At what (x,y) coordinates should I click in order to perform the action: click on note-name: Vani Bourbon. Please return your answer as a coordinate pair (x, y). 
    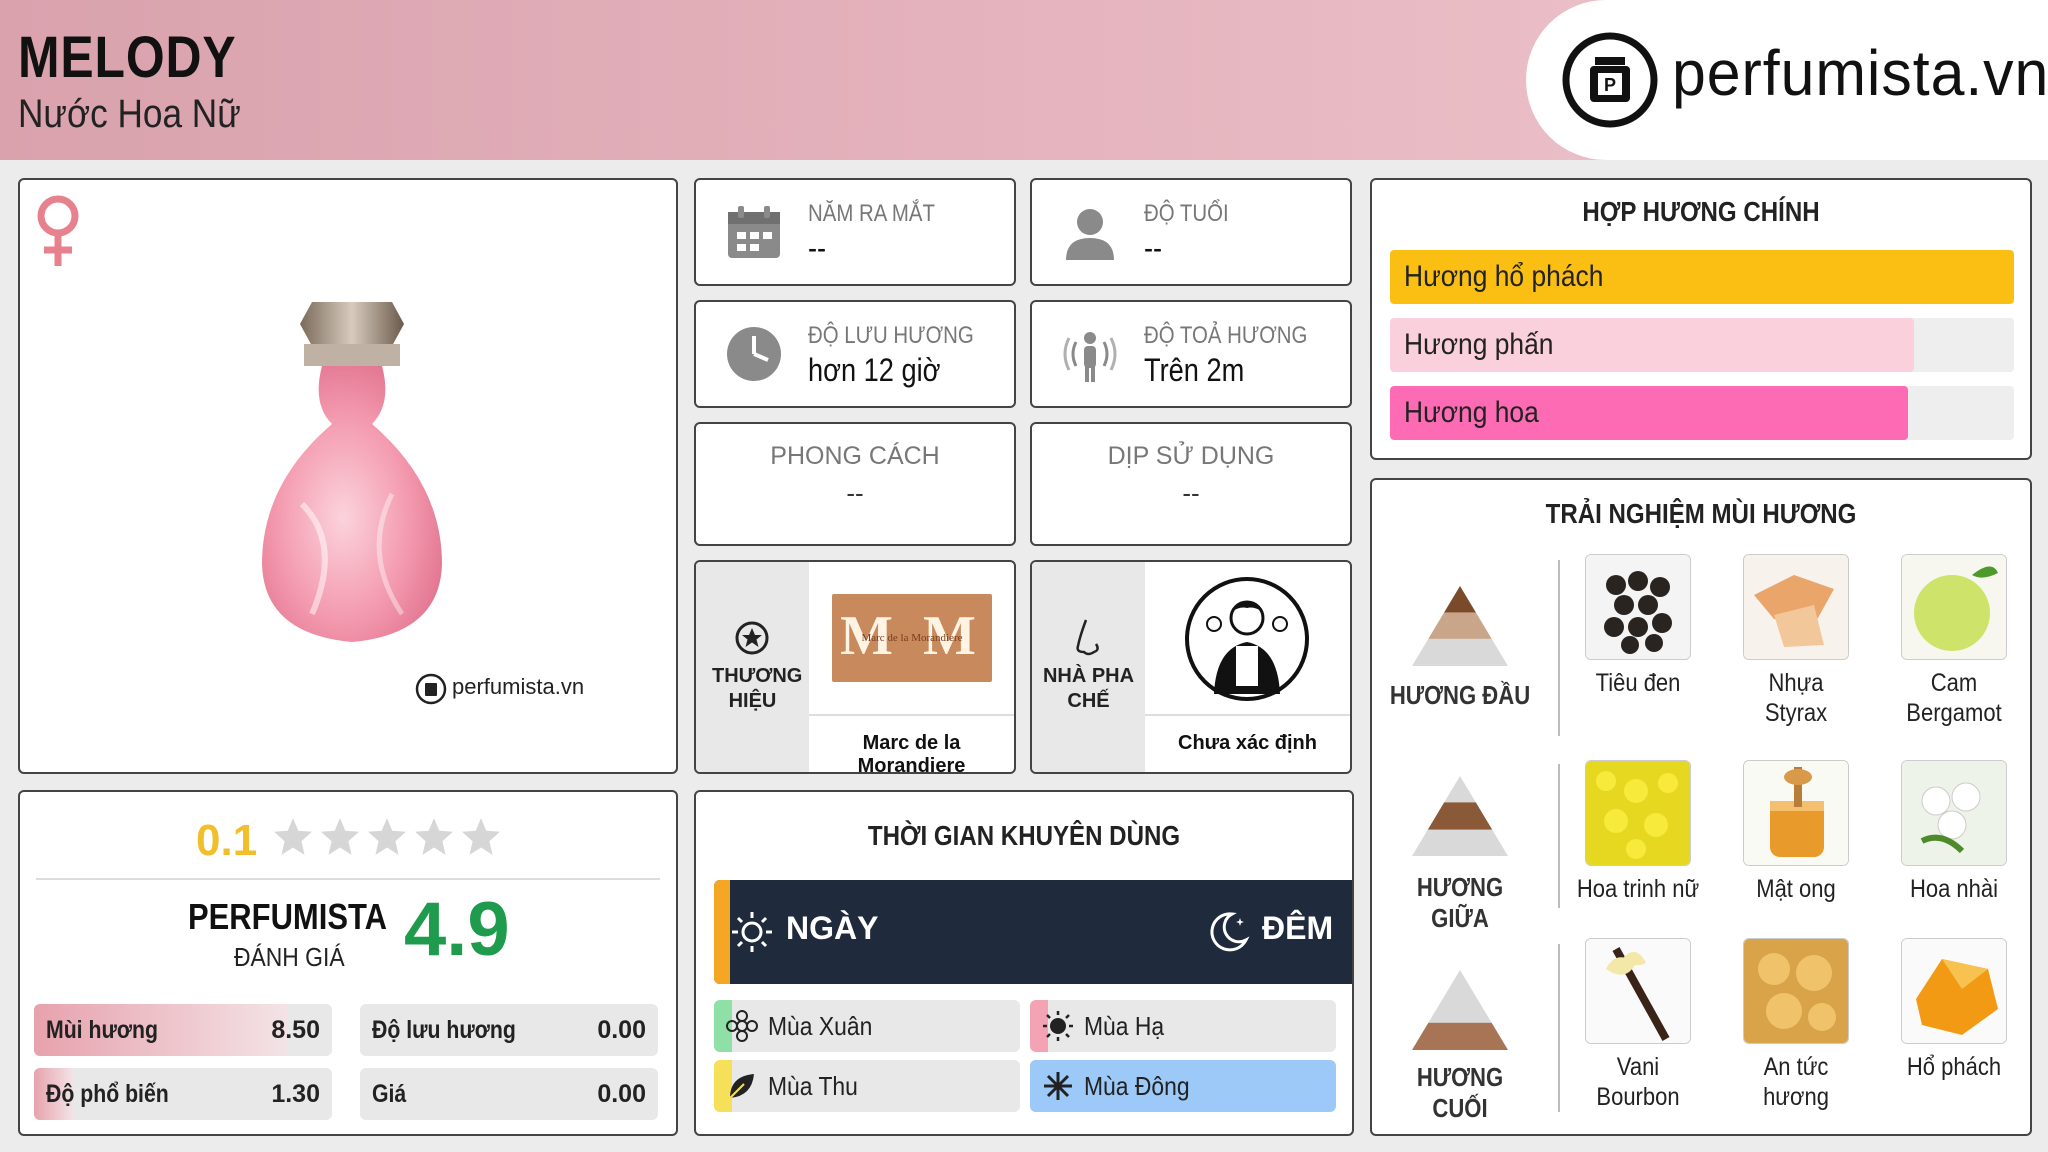
    Looking at the image, I should click on (1638, 1082).